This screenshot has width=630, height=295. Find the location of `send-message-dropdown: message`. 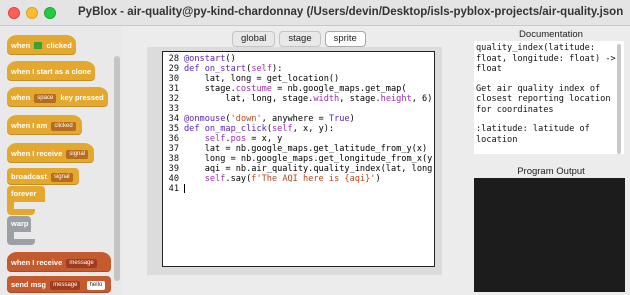

send-message-dropdown: message is located at coordinates (65, 285).